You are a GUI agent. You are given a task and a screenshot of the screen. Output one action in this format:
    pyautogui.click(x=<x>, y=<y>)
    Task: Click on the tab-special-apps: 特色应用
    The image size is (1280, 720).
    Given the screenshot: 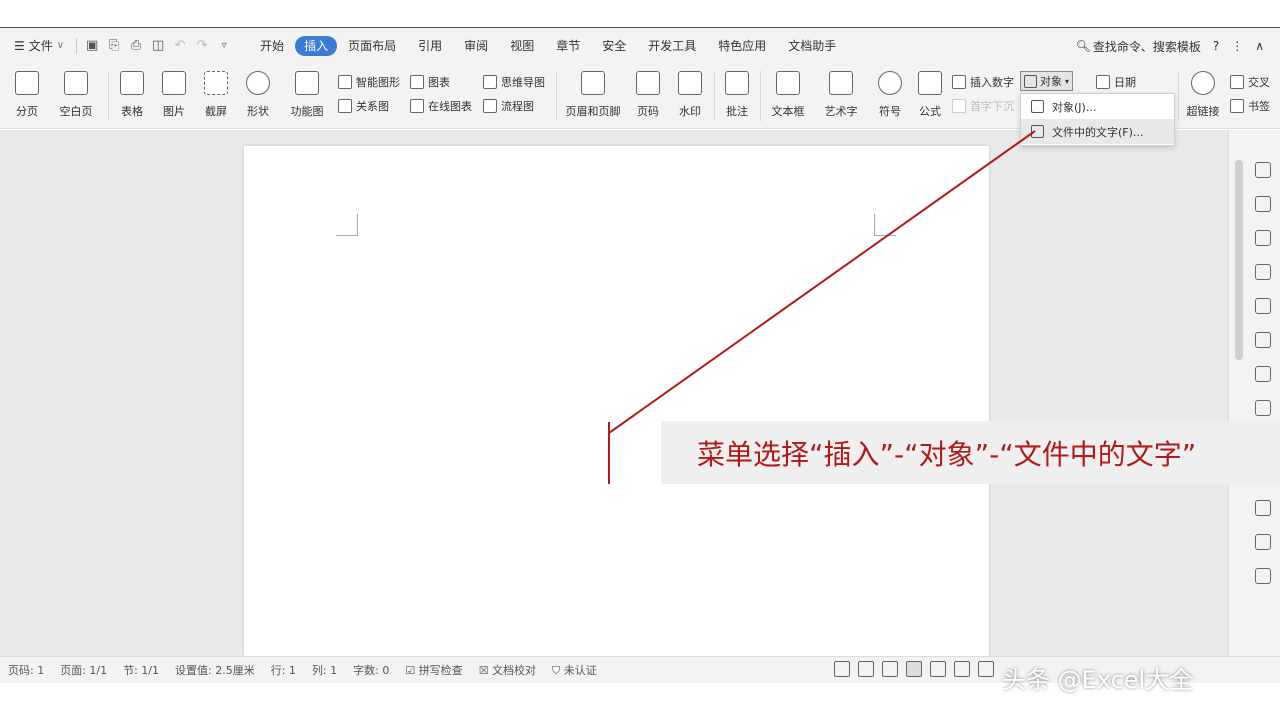 What is the action you would take?
    pyautogui.click(x=742, y=46)
    